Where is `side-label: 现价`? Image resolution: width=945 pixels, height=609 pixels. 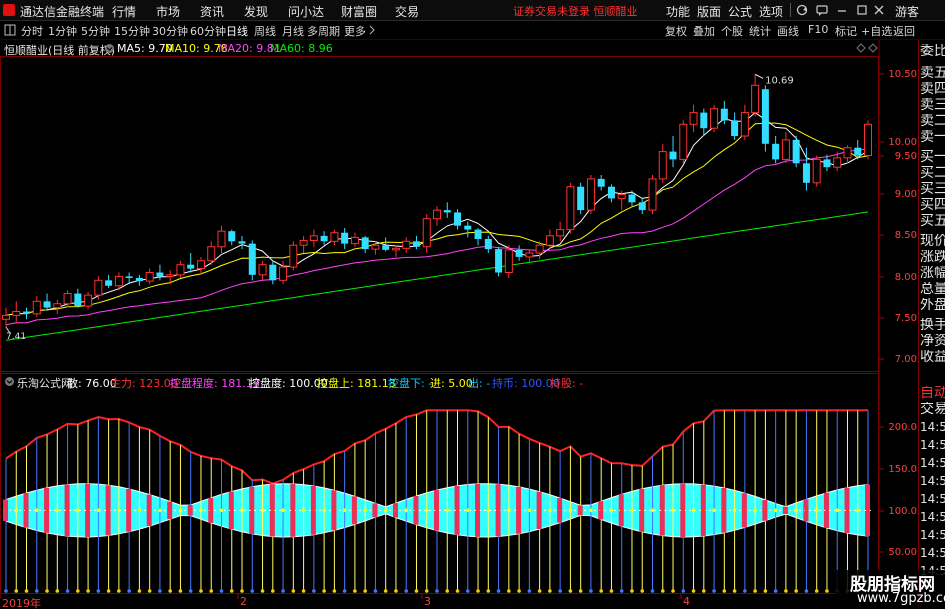
side-label: 现价 is located at coordinates (932, 241).